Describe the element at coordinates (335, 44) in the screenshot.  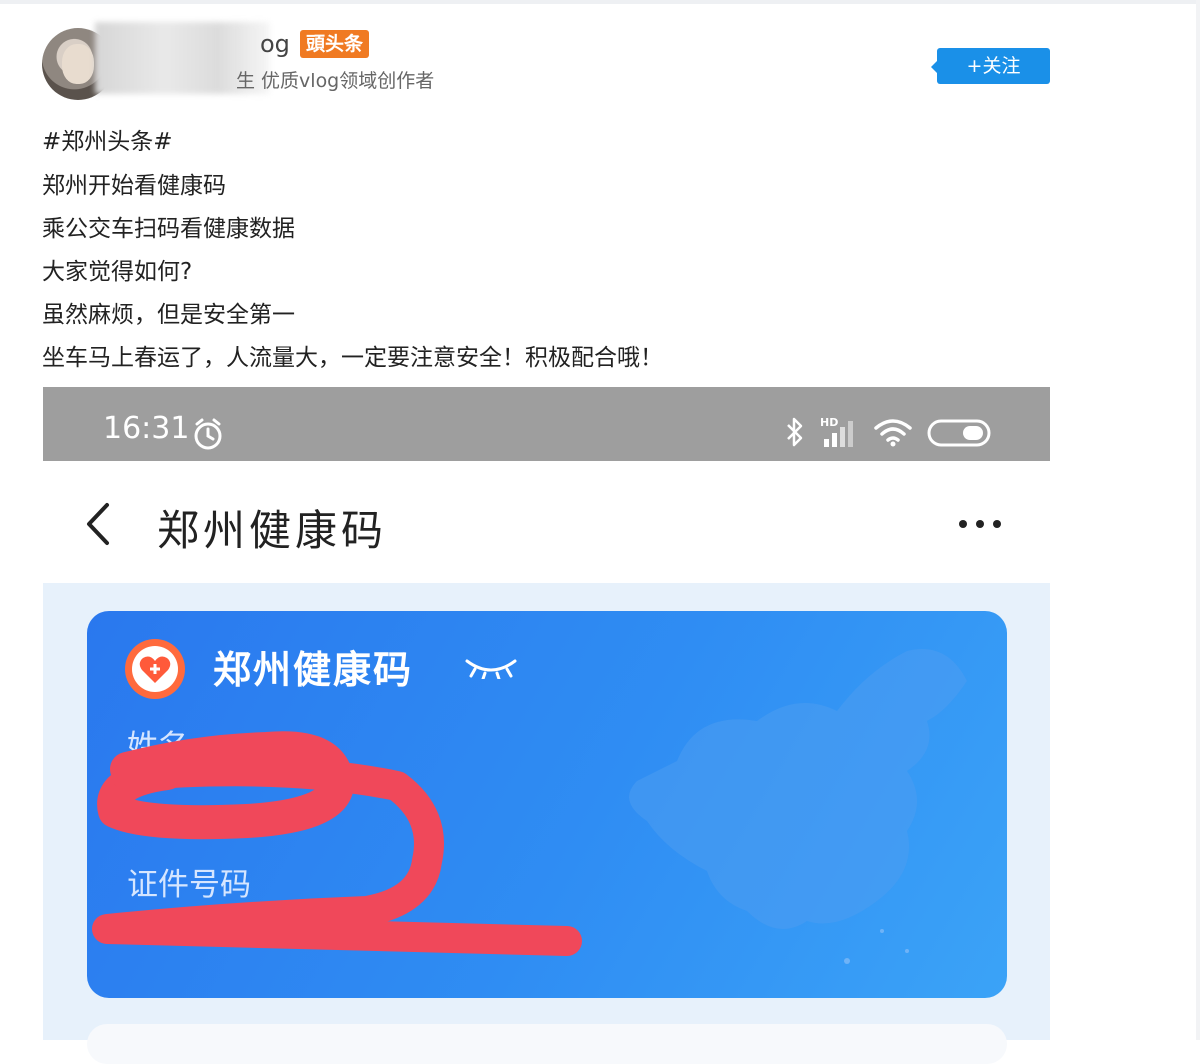
I see `toutiao-badge: 頭头条` at that location.